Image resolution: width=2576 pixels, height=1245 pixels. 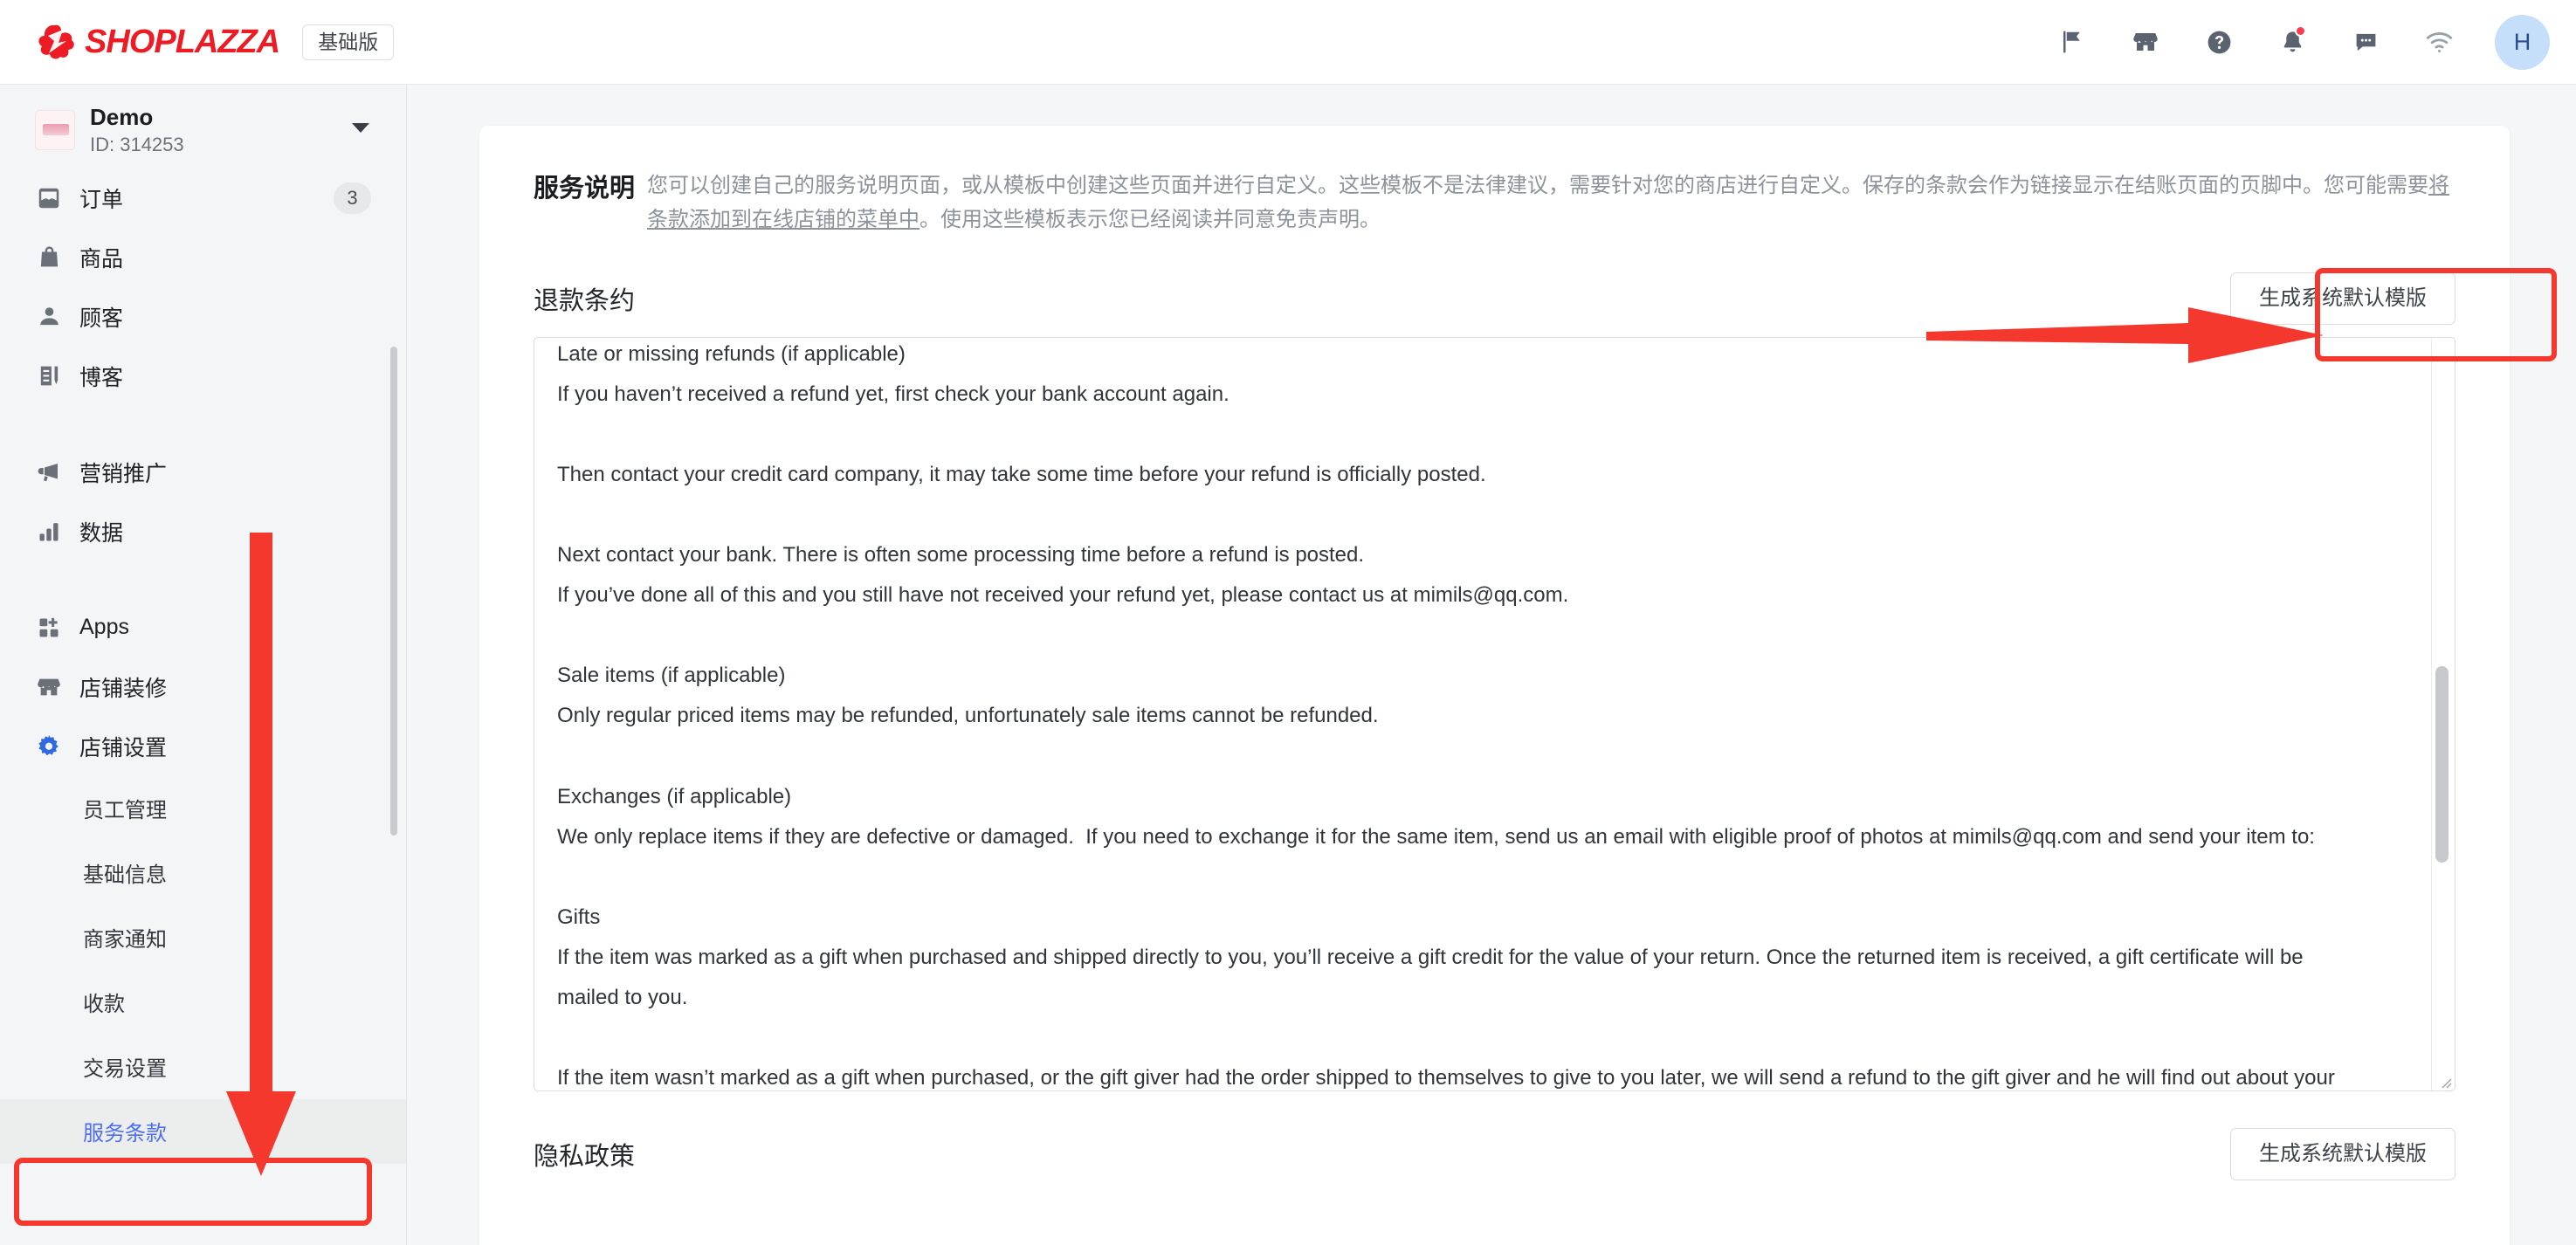 I want to click on sidebar-subitem-terms-of-service: 服务条款, so click(x=203, y=1131).